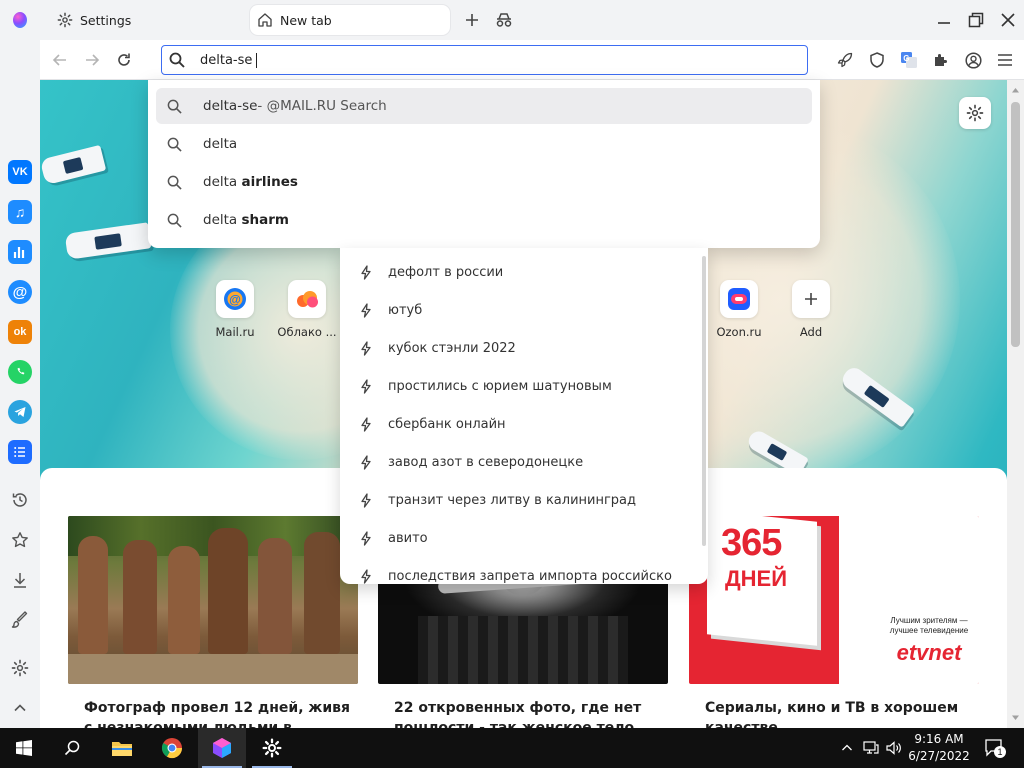 The image size is (1024, 768). Describe the element at coordinates (524, 348) in the screenshot. I see `trending-item: кубок стэнли 2022` at that location.